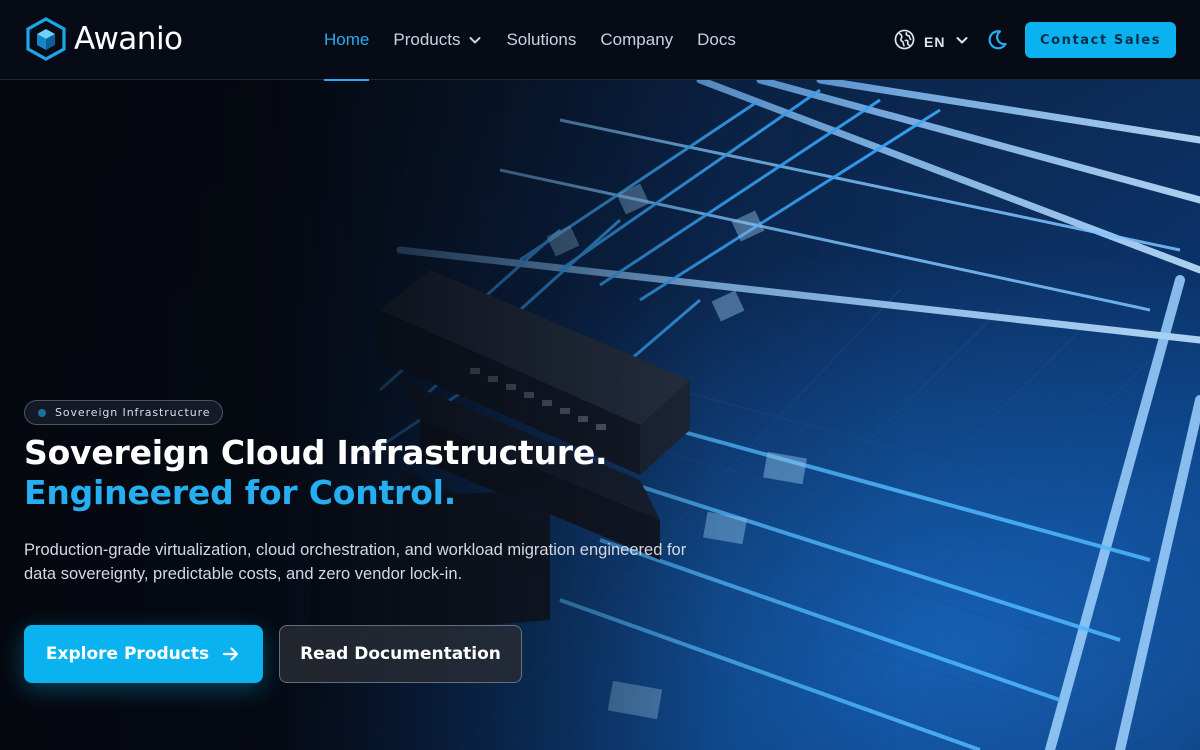 This screenshot has width=1200, height=750. I want to click on read-documentation-label: Read Documentation, so click(400, 654).